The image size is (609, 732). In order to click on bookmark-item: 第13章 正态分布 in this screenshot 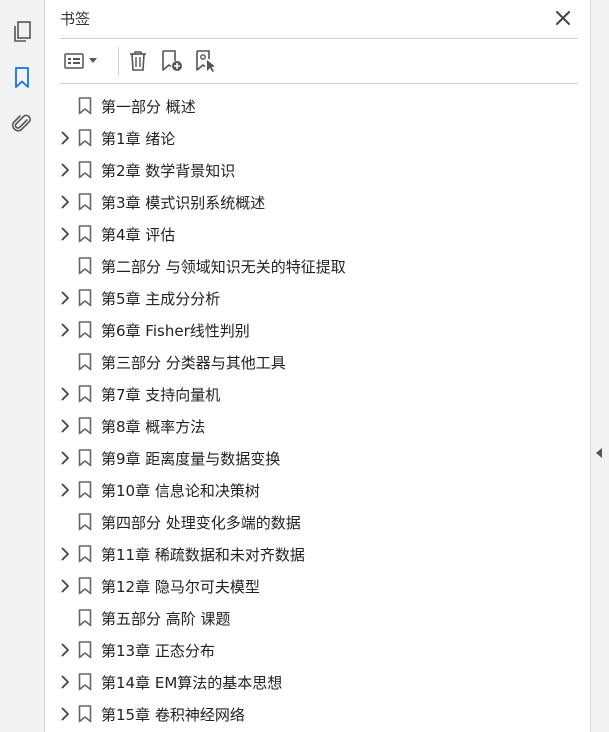, I will do `click(317, 650)`.